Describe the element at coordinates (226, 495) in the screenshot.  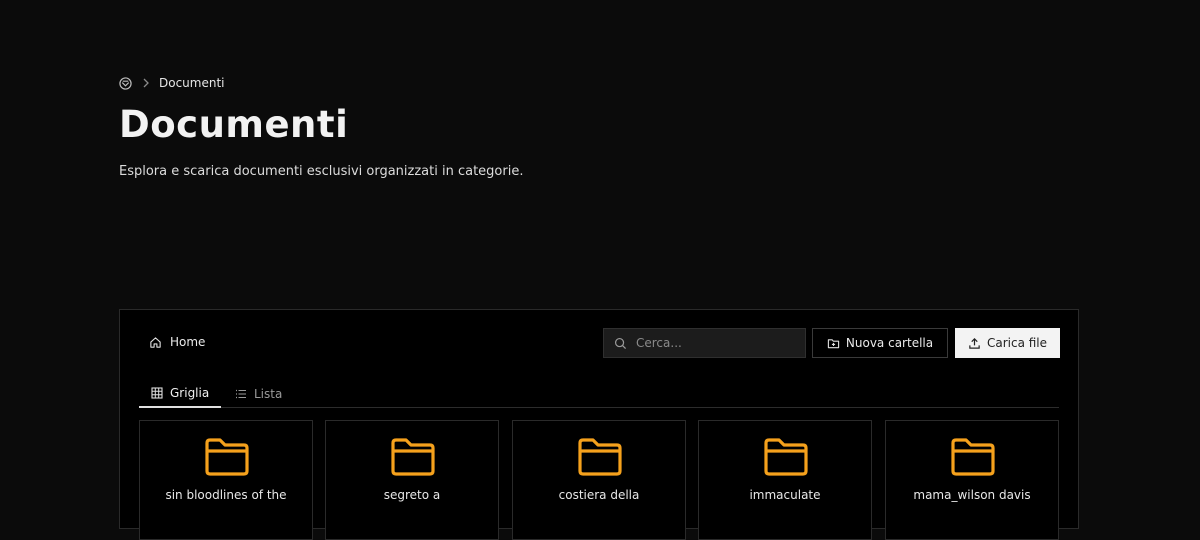
I see `folder-name: sin bloodlines of the` at that location.